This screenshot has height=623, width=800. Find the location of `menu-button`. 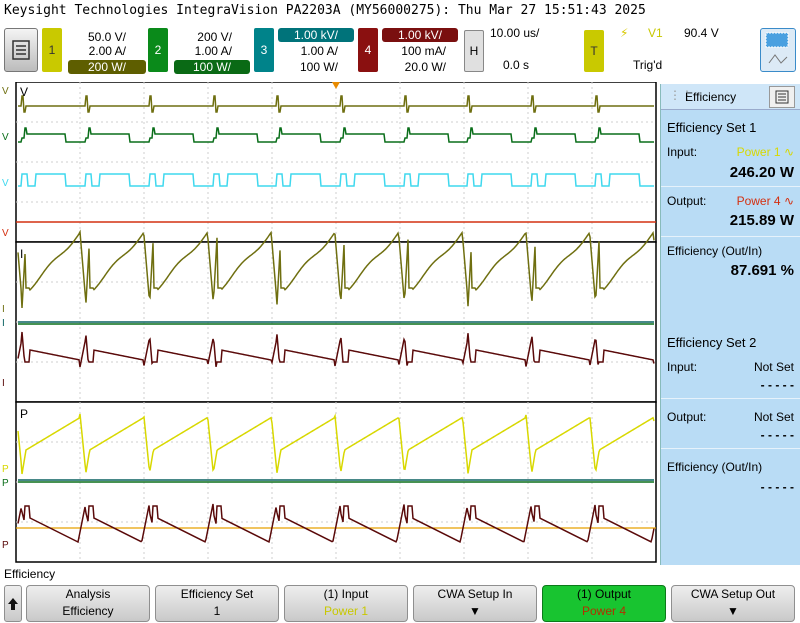

menu-button is located at coordinates (21, 50).